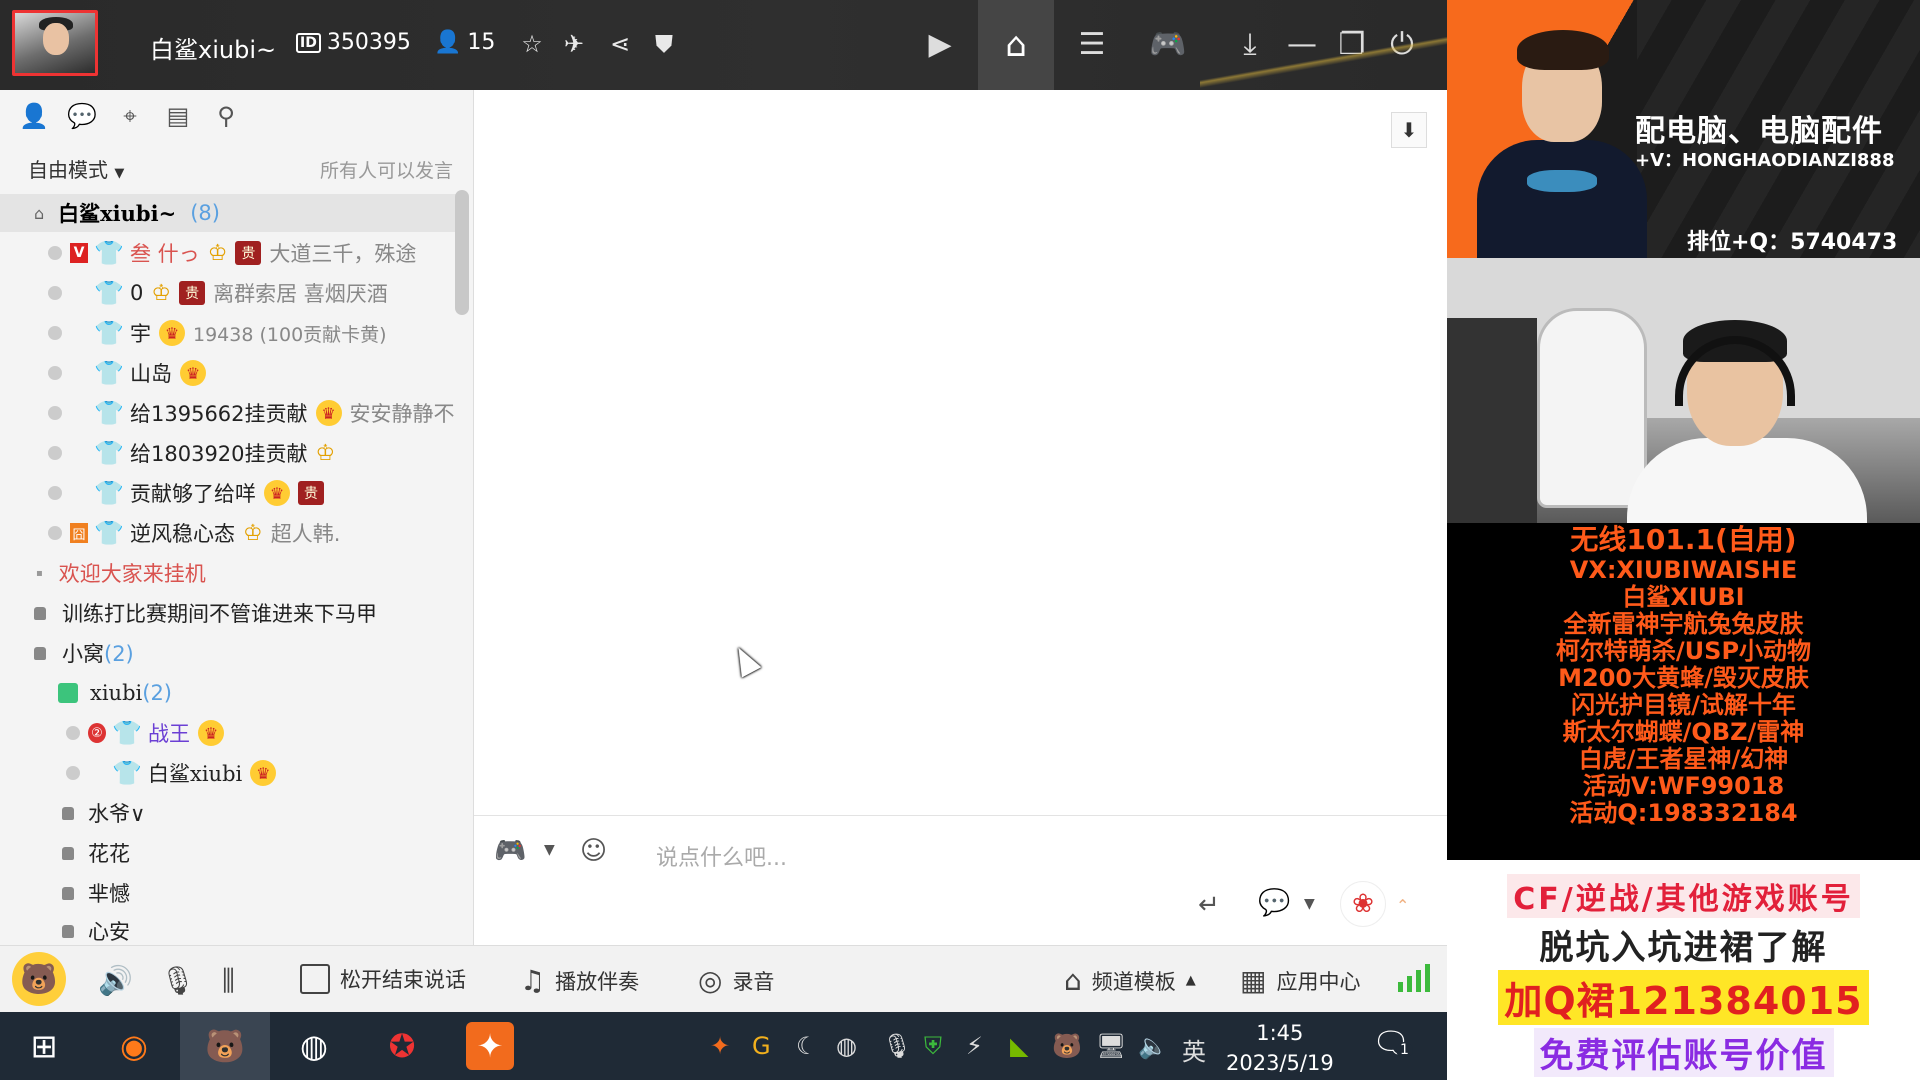  I want to click on flower-icon: ❀, so click(1363, 904).